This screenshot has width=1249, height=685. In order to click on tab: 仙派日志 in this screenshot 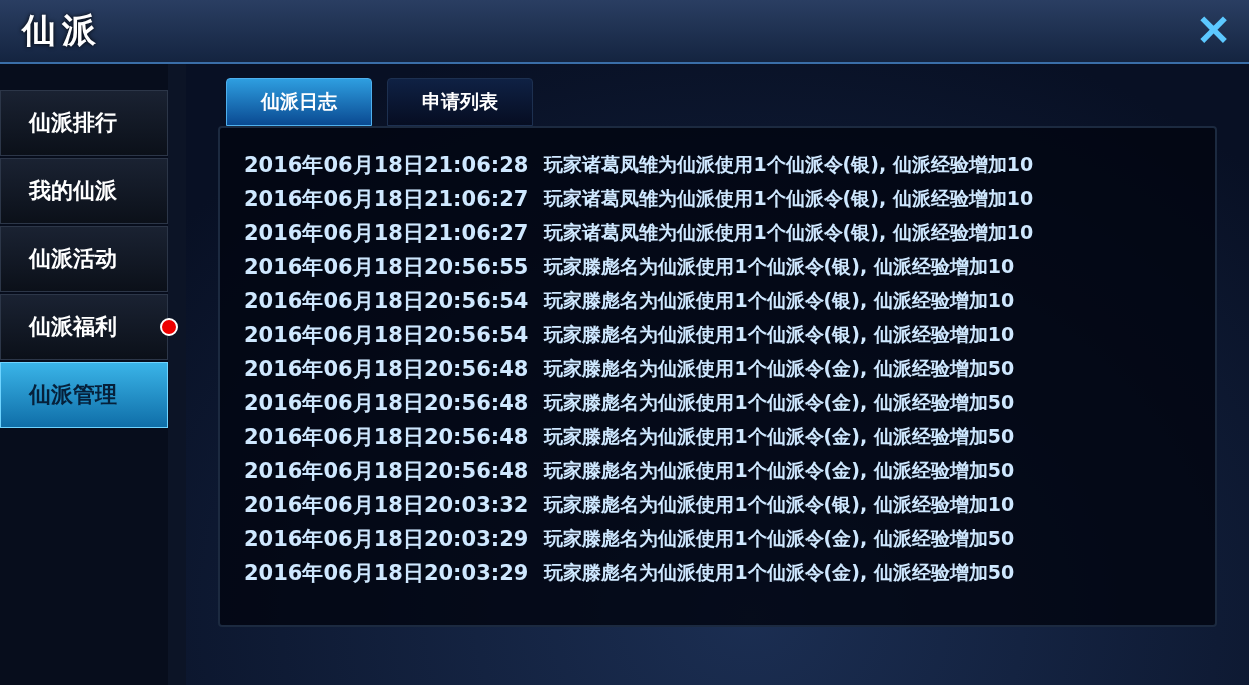, I will do `click(299, 102)`.